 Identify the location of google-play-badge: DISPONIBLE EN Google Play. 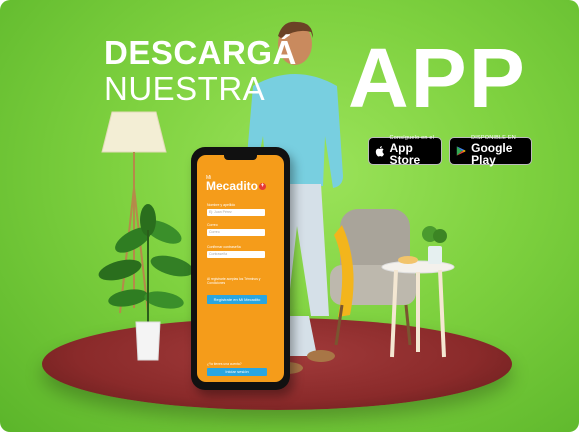
(490, 151).